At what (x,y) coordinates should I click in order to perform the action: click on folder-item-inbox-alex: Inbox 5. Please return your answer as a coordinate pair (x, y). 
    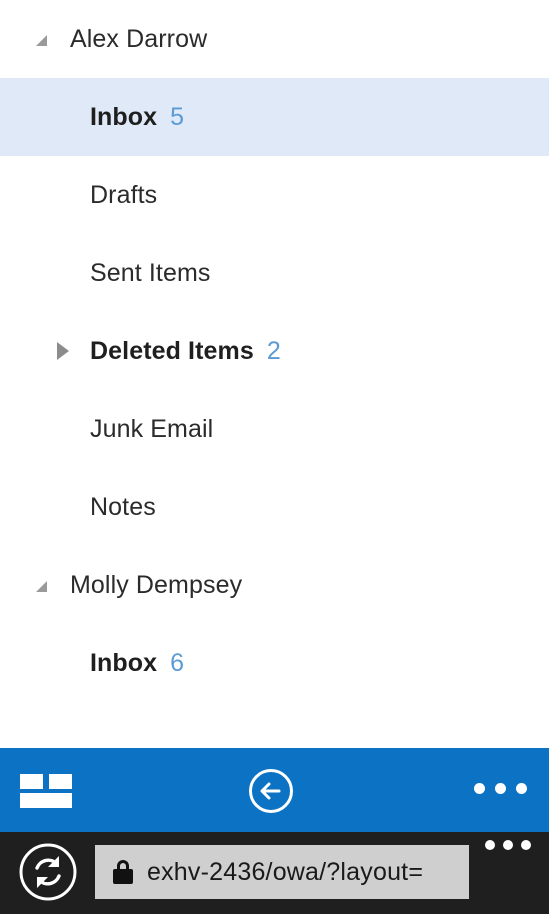
    Looking at the image, I should click on (274, 117).